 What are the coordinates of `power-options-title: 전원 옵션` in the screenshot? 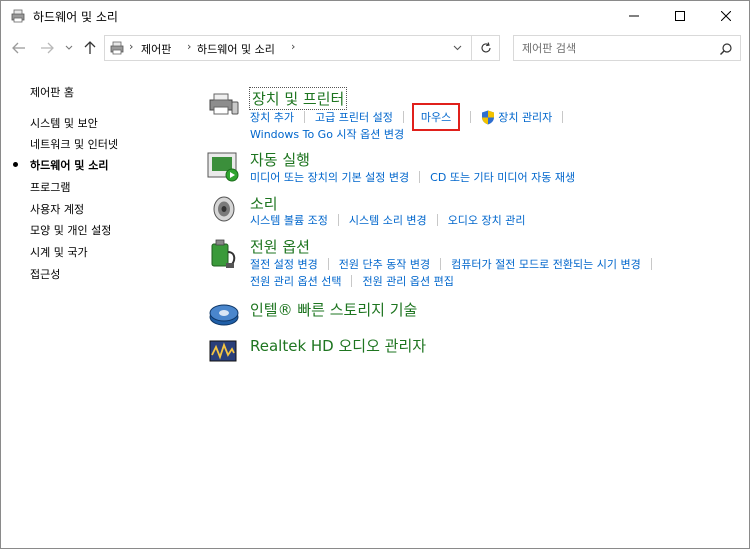 It's located at (280, 246).